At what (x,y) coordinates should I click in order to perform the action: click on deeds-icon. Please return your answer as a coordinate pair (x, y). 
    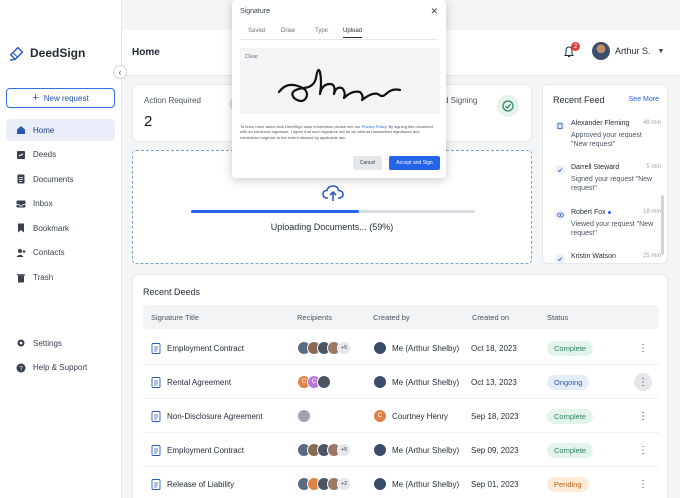
    Looking at the image, I should click on (21, 155).